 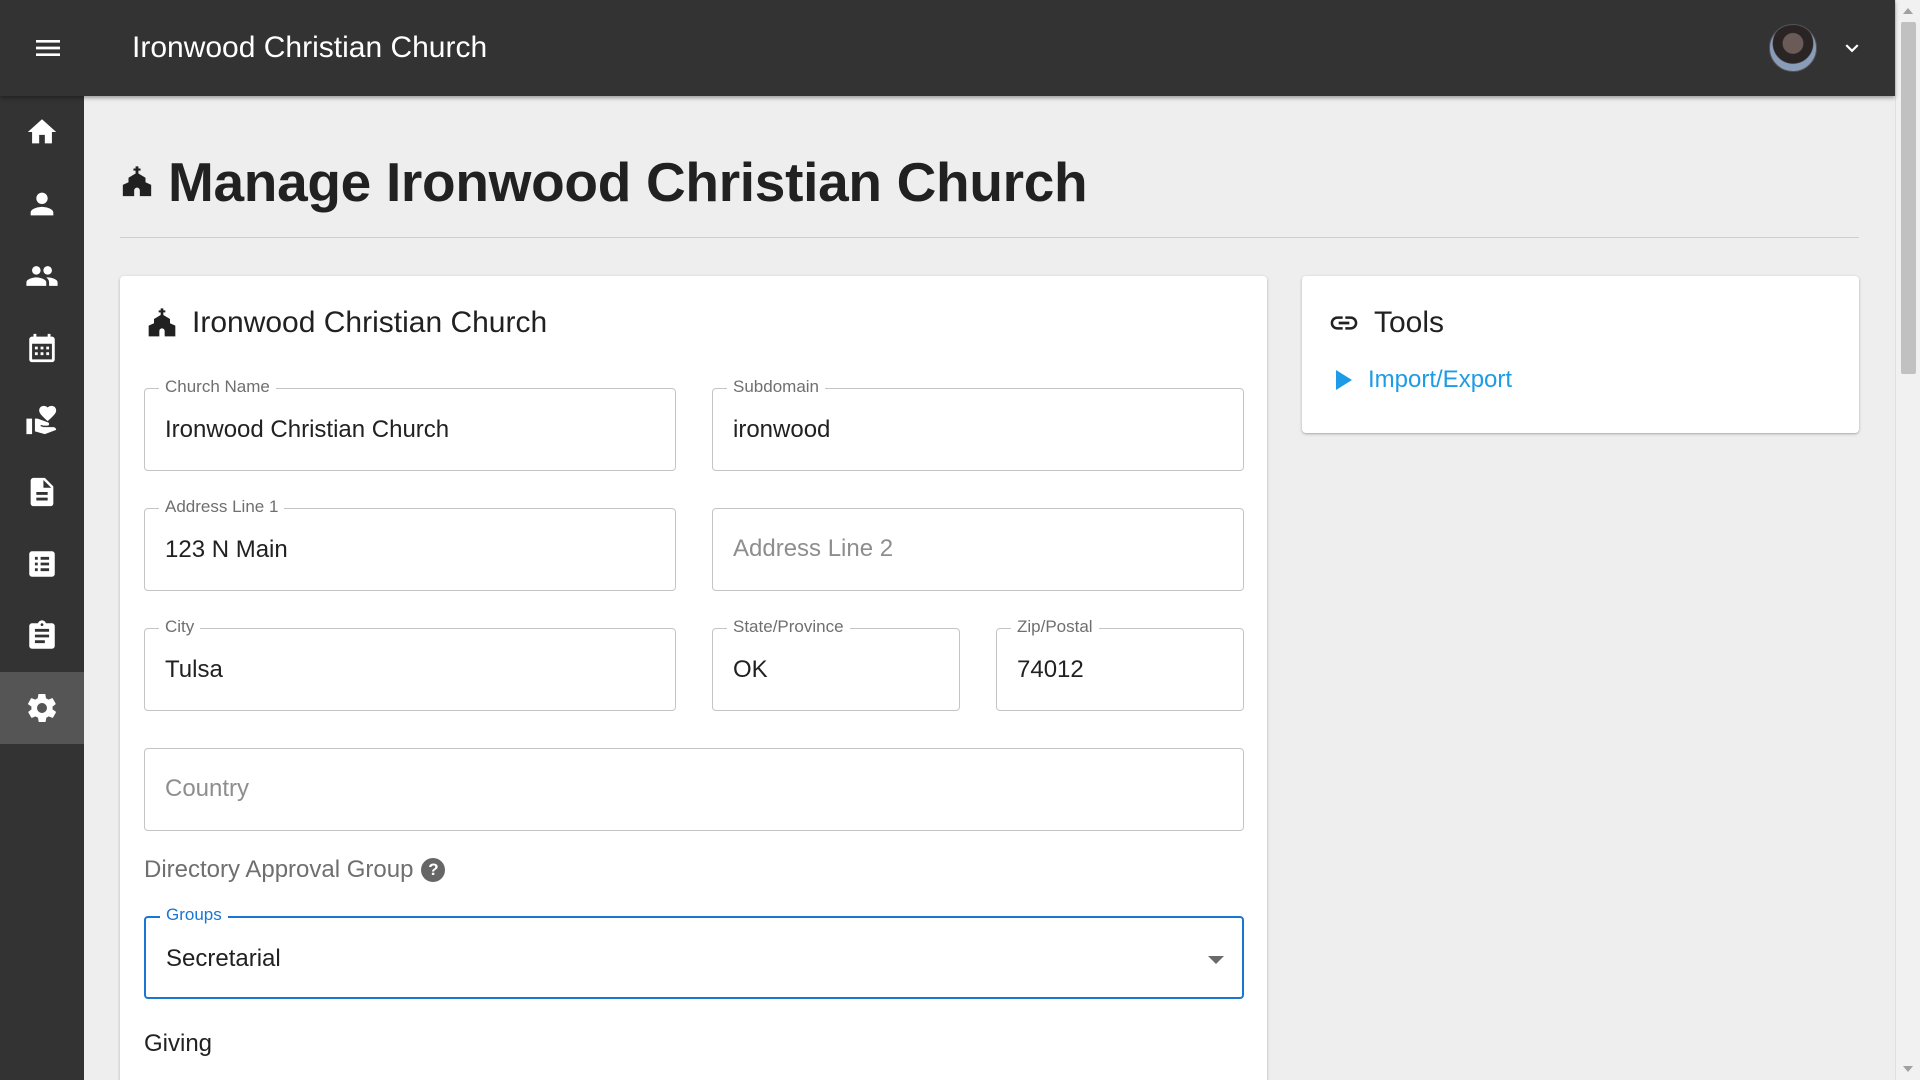 I want to click on church-card-heading: Ironwood Christian Church, so click(x=346, y=323).